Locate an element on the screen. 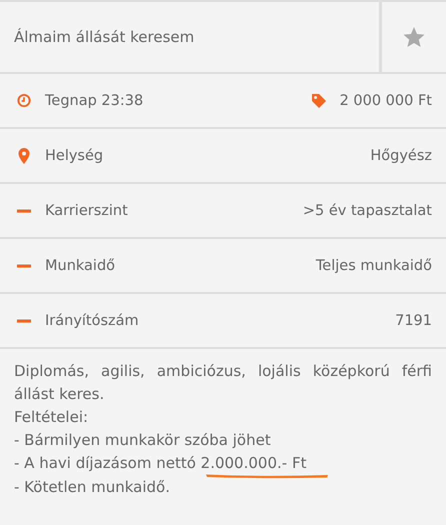 The height and width of the screenshot is (525, 446). detail-label: Karrierszint is located at coordinates (86, 210).